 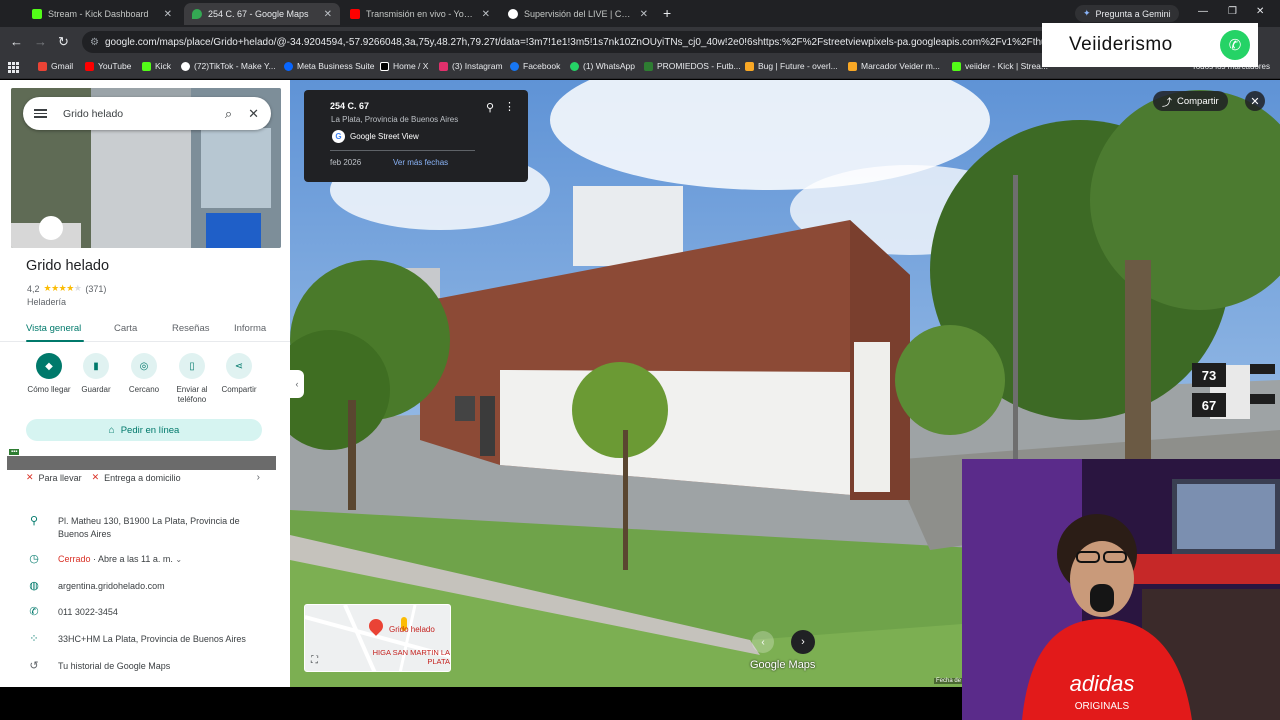 I want to click on phone-send-icon: ▯, so click(x=192, y=366).